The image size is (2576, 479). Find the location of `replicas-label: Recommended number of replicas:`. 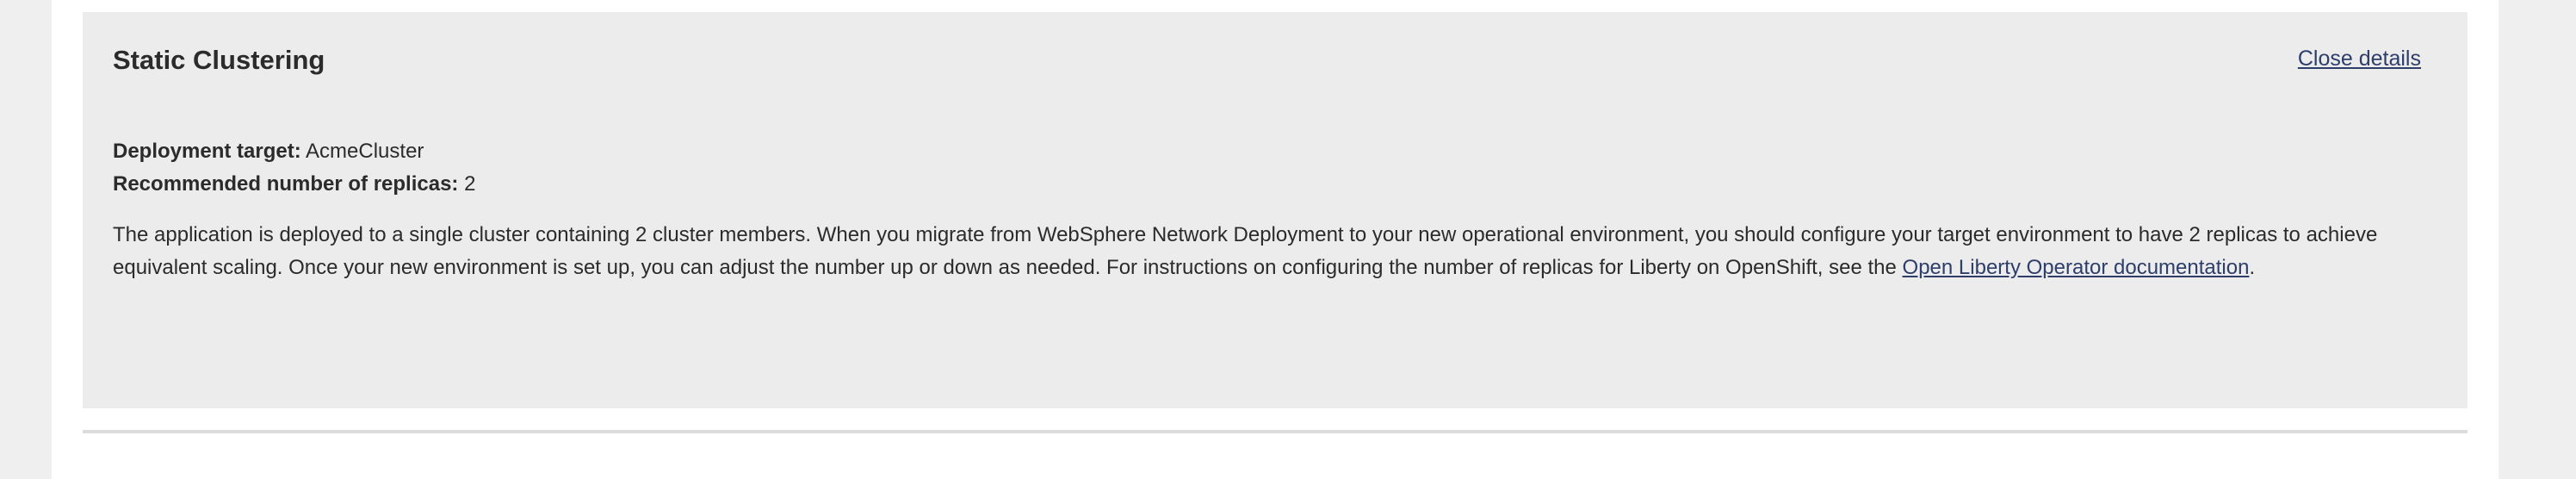

replicas-label: Recommended number of replicas: is located at coordinates (286, 184).